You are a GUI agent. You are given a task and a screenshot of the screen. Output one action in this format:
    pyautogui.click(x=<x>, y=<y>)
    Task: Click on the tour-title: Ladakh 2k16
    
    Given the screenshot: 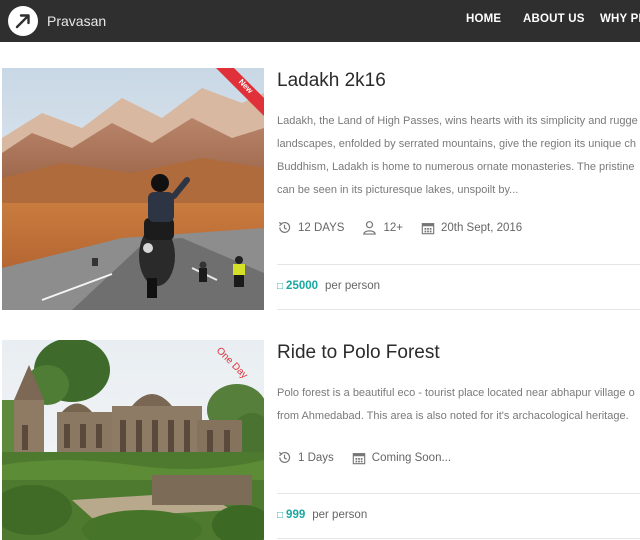 What is the action you would take?
    pyautogui.click(x=331, y=81)
    